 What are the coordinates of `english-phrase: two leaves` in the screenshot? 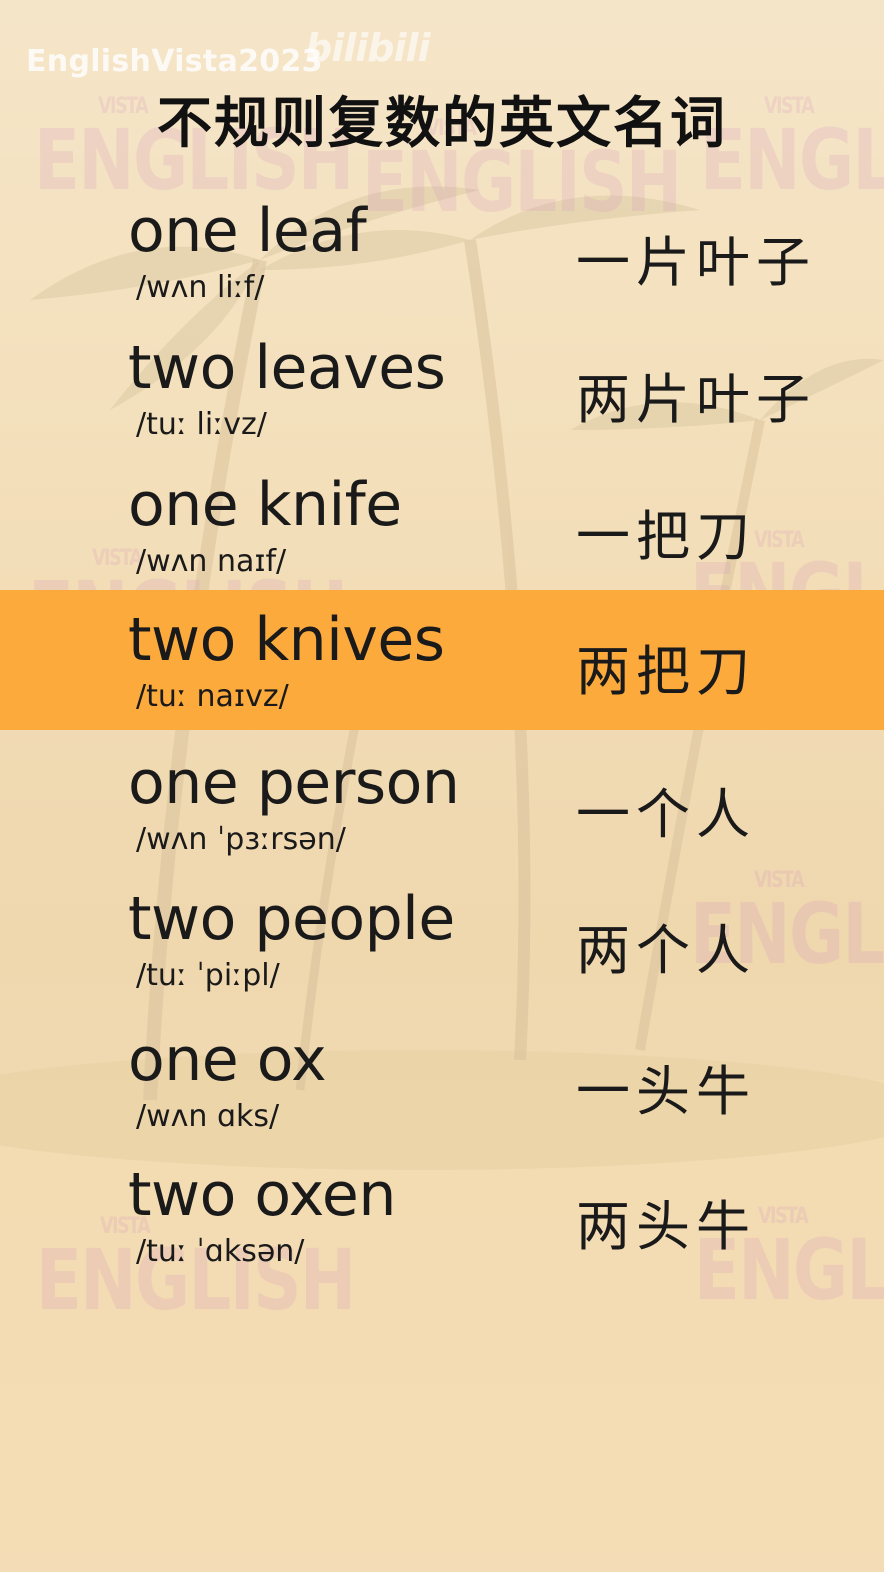 It's located at (287, 368).